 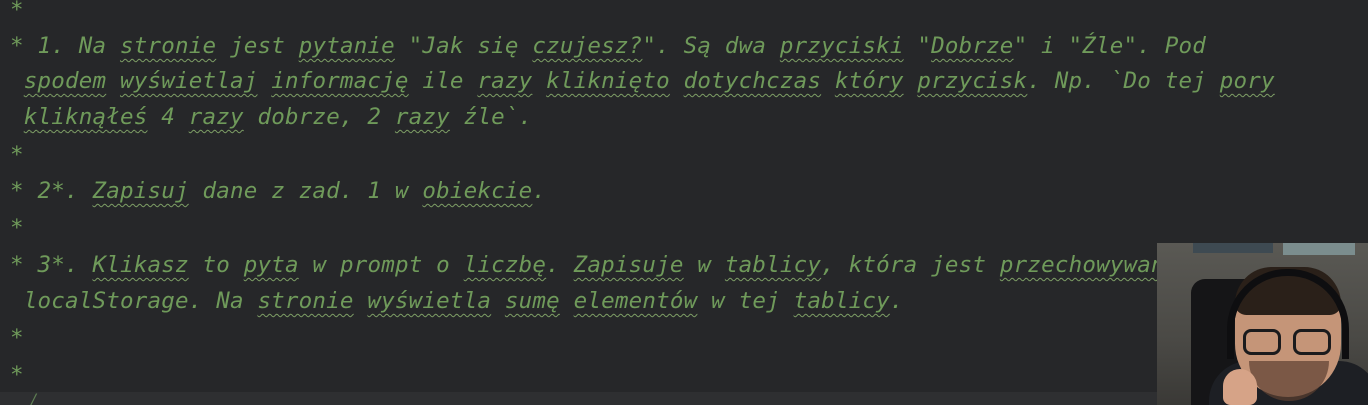 I want to click on spellcheck-word: elementów, so click(x=635, y=301).